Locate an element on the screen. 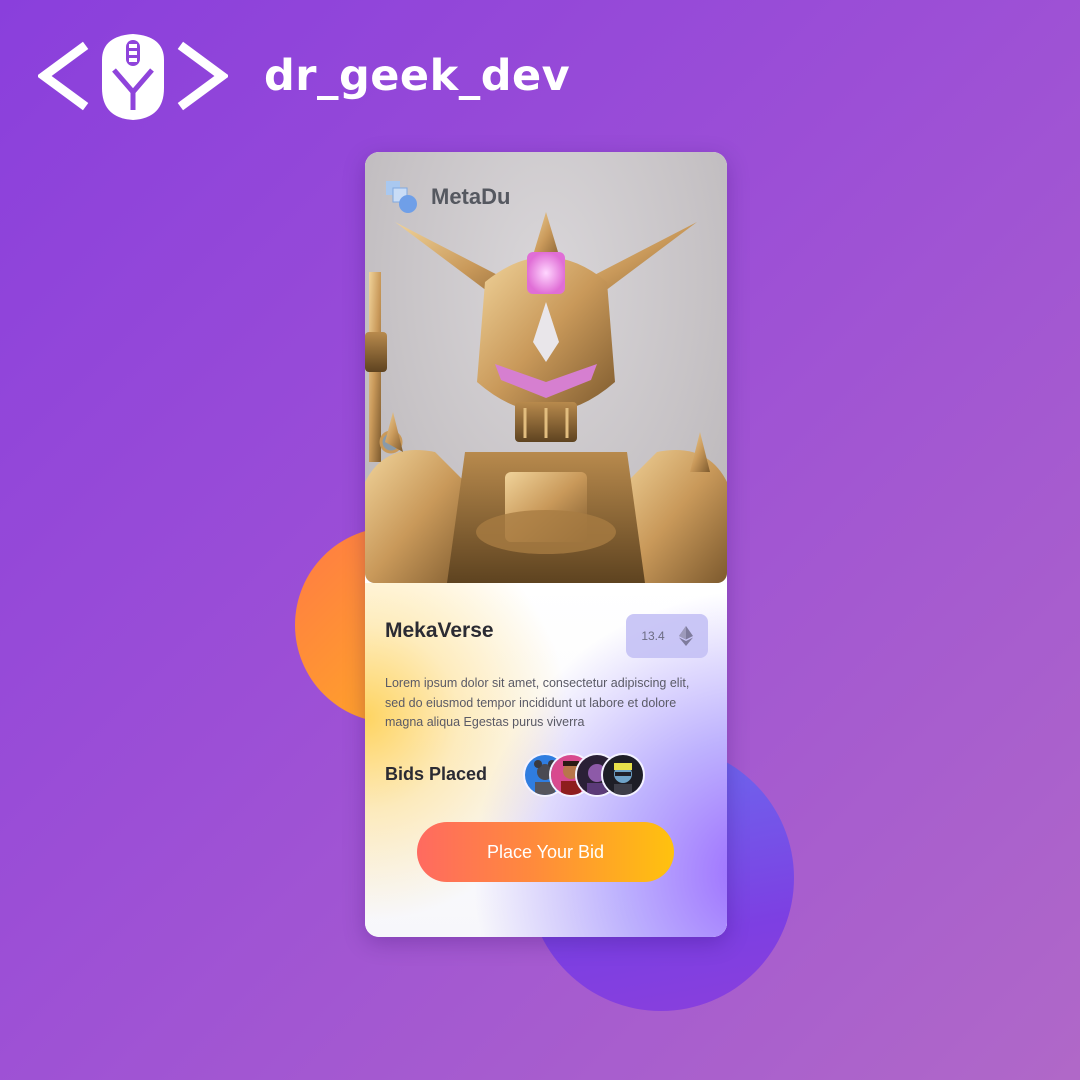  bidder-avatar is located at coordinates (623, 775).